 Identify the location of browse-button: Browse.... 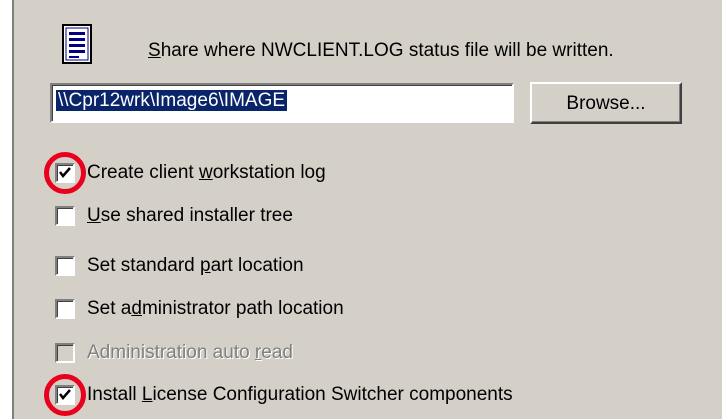
(606, 103).